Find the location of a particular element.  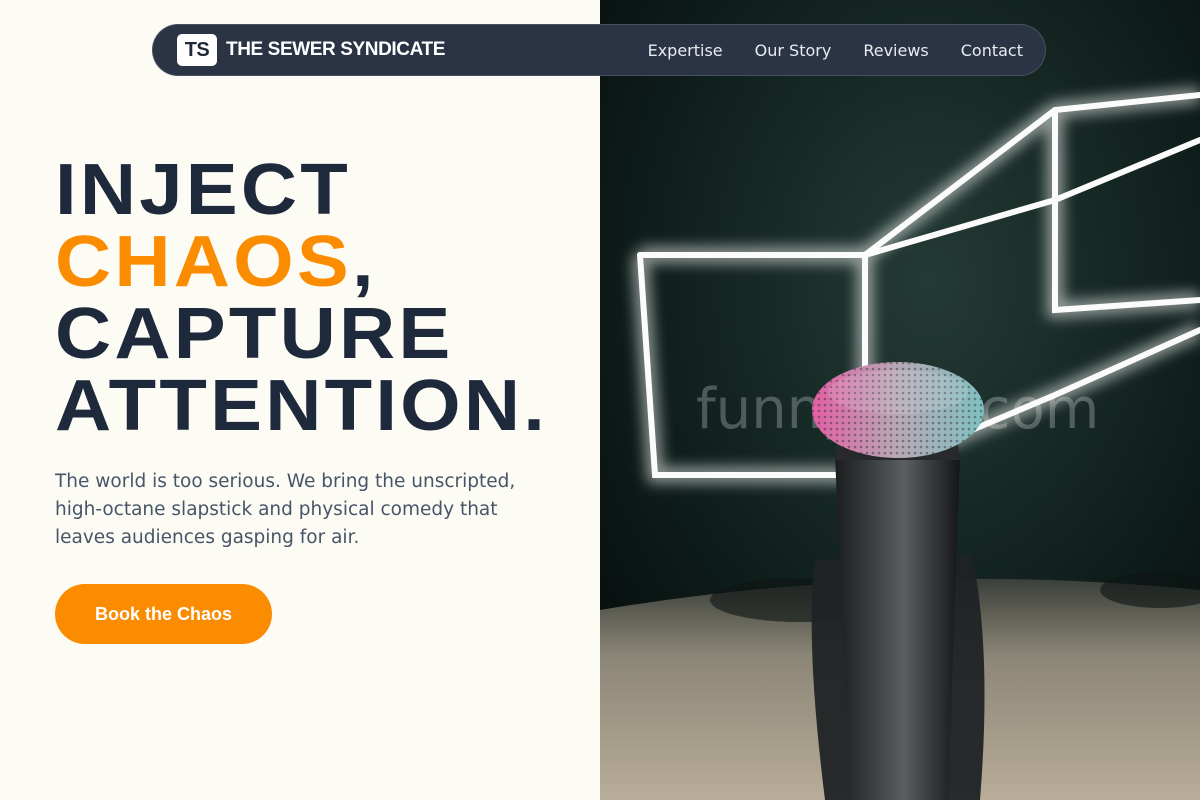

book-the-chaos-button: Book the Chaos is located at coordinates (163, 614).